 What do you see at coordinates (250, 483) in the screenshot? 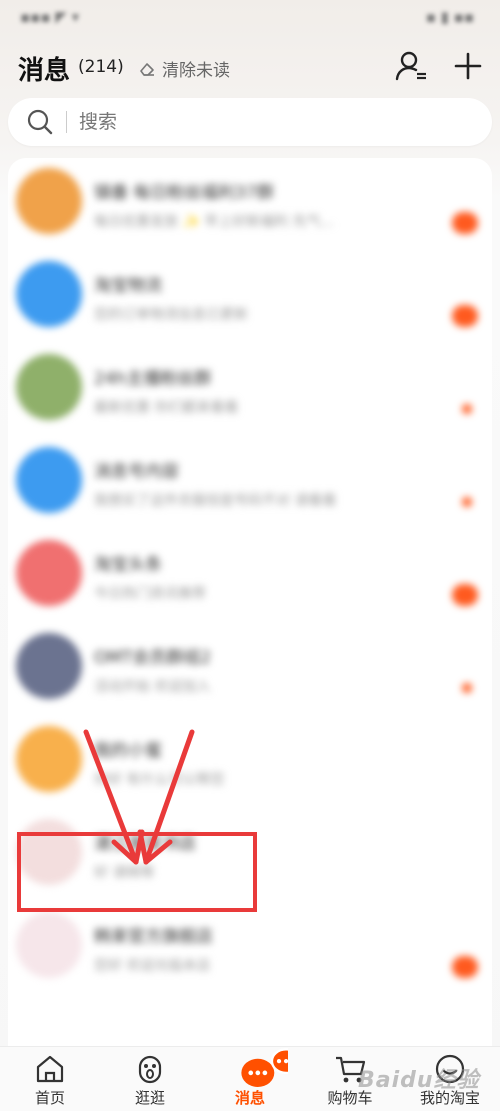
I see `list-item: 消息号内容我想买了这件衣服但是号码不对 请看看` at bounding box center [250, 483].